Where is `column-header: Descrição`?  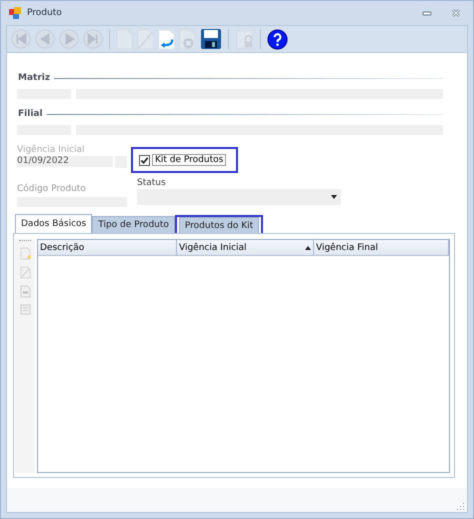
column-header: Descrição is located at coordinates (107, 247).